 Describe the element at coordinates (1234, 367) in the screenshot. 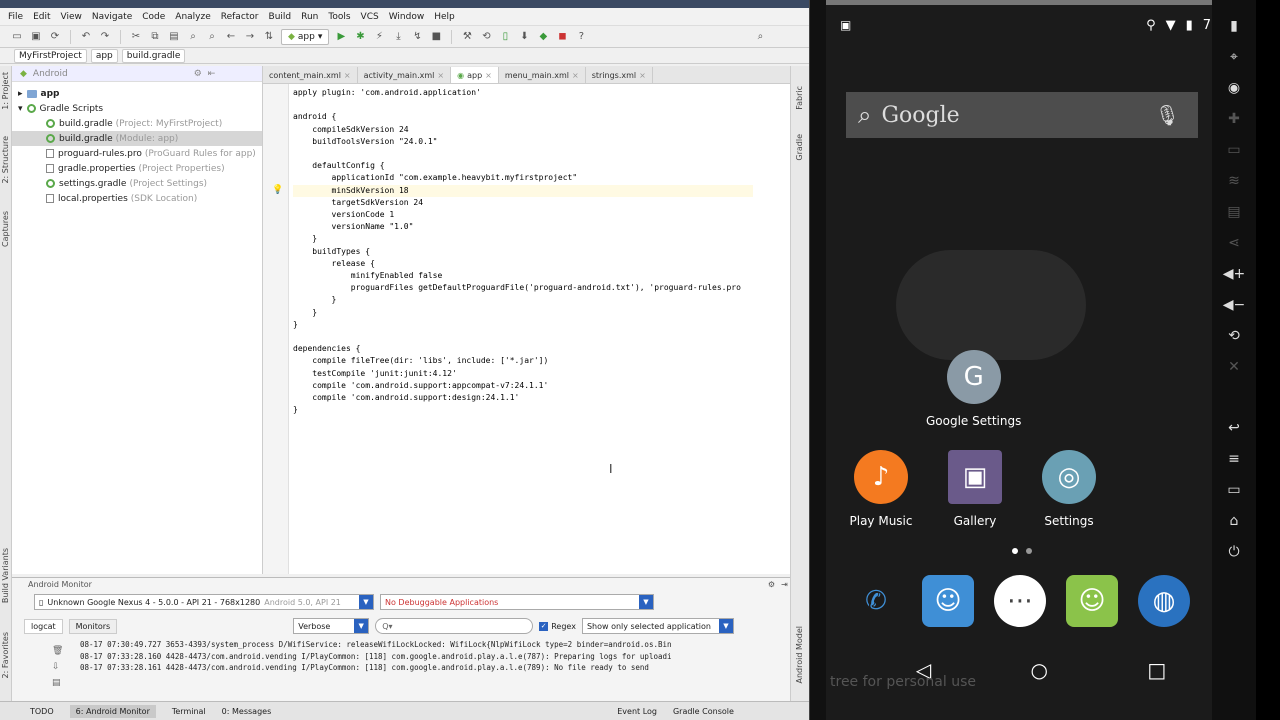

I see `multitouch-icon: ✕` at that location.